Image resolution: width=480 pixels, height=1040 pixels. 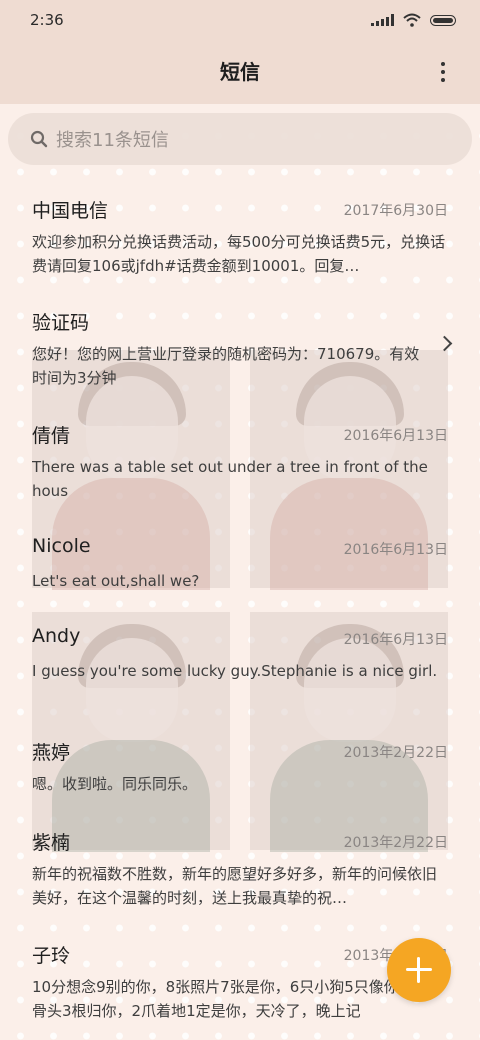 I want to click on sender-name: 中国电信, so click(x=70, y=211).